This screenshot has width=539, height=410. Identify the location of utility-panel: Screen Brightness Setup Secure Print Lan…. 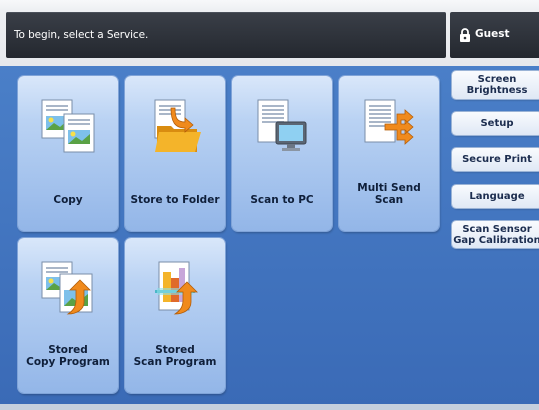
(492, 238).